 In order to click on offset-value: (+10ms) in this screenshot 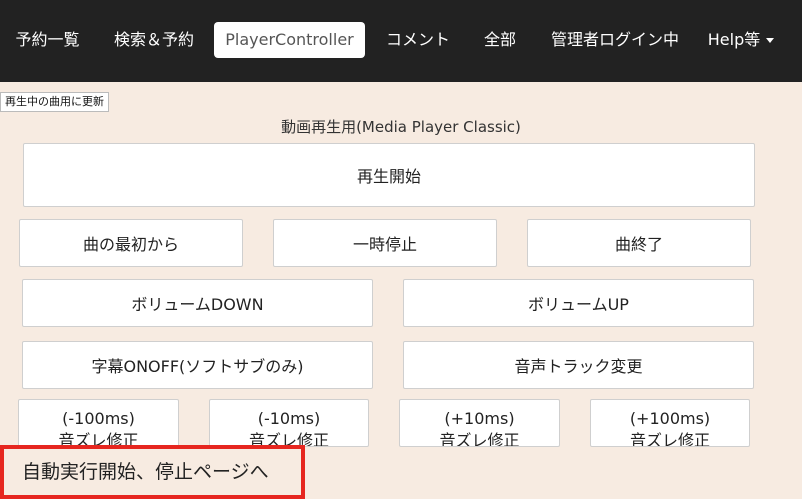, I will do `click(479, 418)`.